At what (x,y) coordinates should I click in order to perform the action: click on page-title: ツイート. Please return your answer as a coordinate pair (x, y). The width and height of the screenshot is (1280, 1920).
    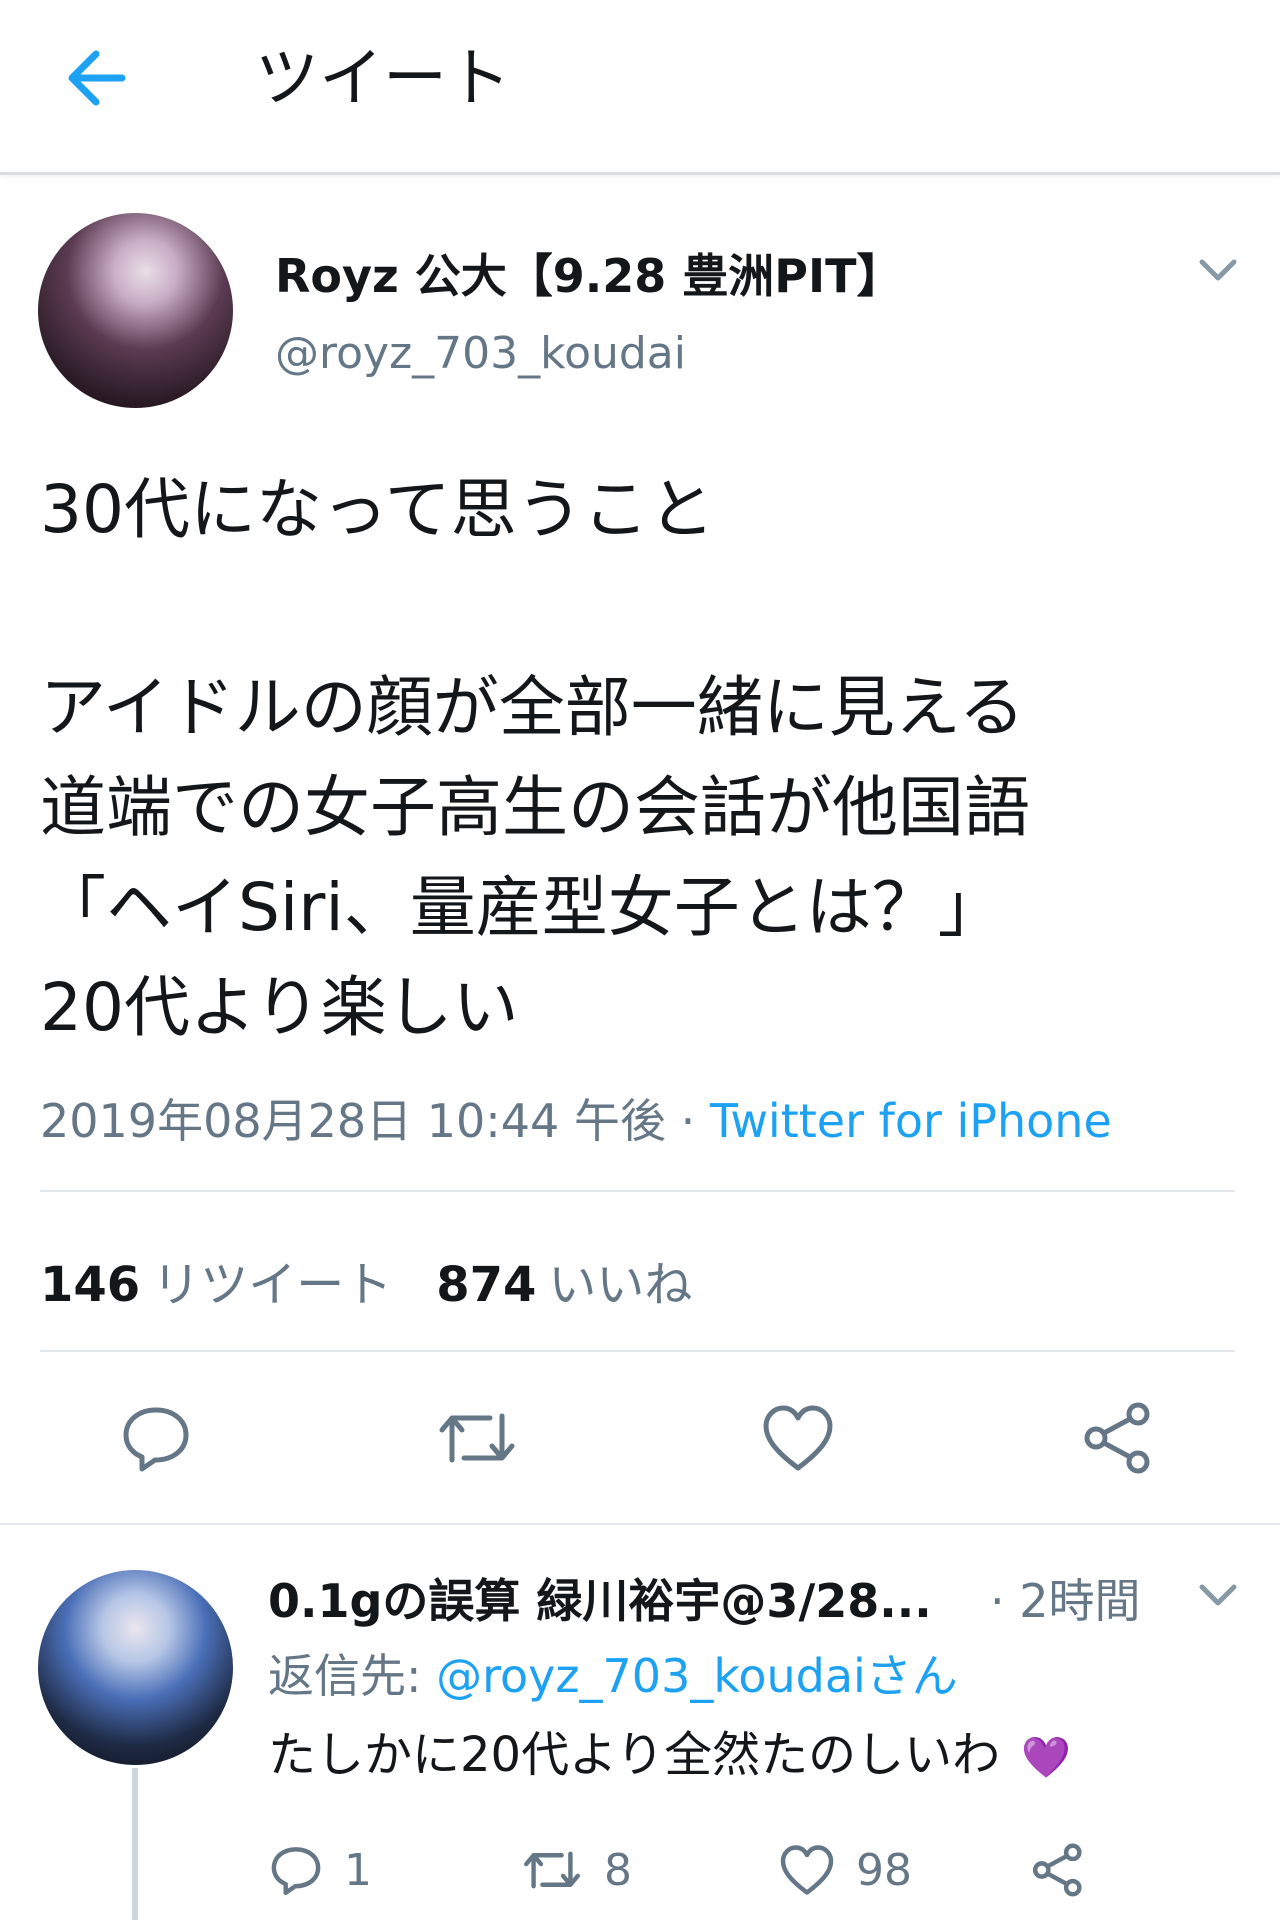
    Looking at the image, I should click on (383, 79).